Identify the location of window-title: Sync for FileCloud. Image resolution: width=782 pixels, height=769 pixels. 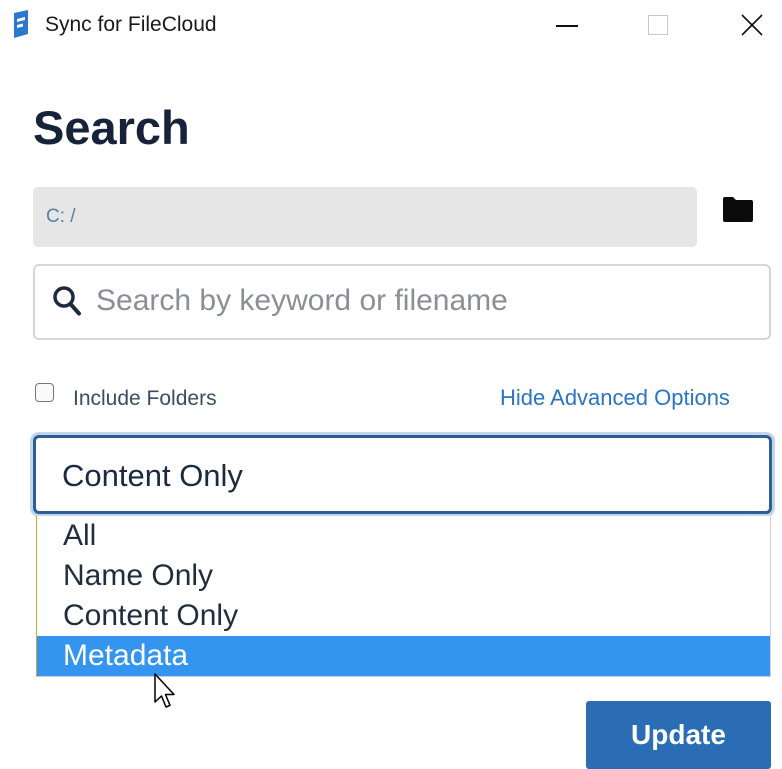
(131, 24).